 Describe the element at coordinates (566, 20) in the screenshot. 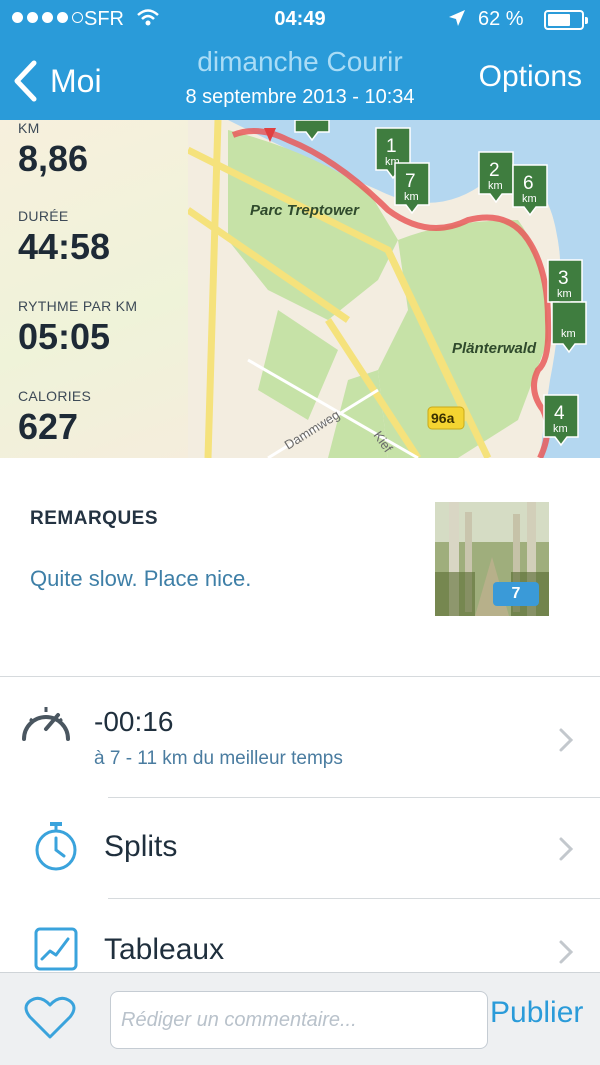

I see `battery-icon` at that location.